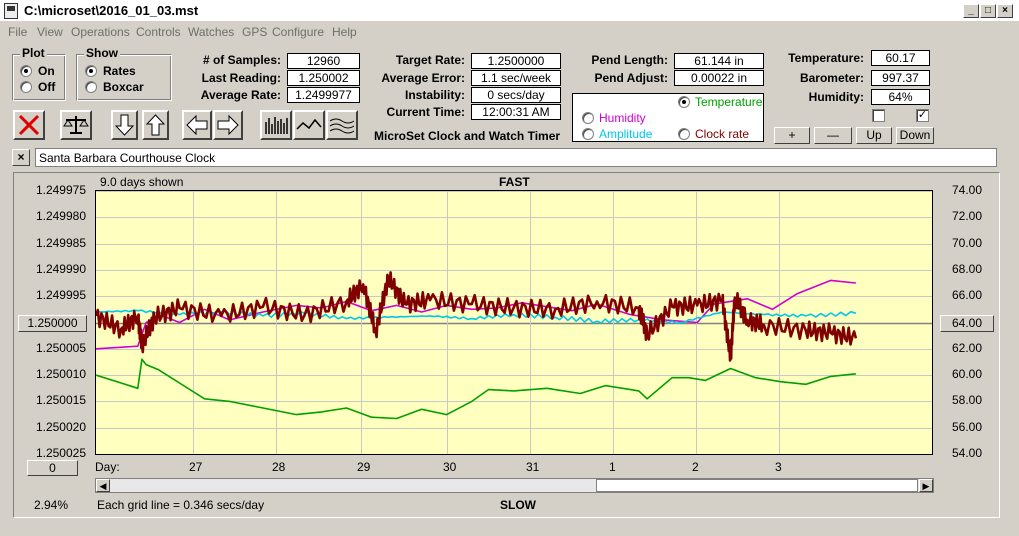 This screenshot has height=536, width=1019. What do you see at coordinates (254, 32) in the screenshot?
I see `menu-gps: GPS` at bounding box center [254, 32].